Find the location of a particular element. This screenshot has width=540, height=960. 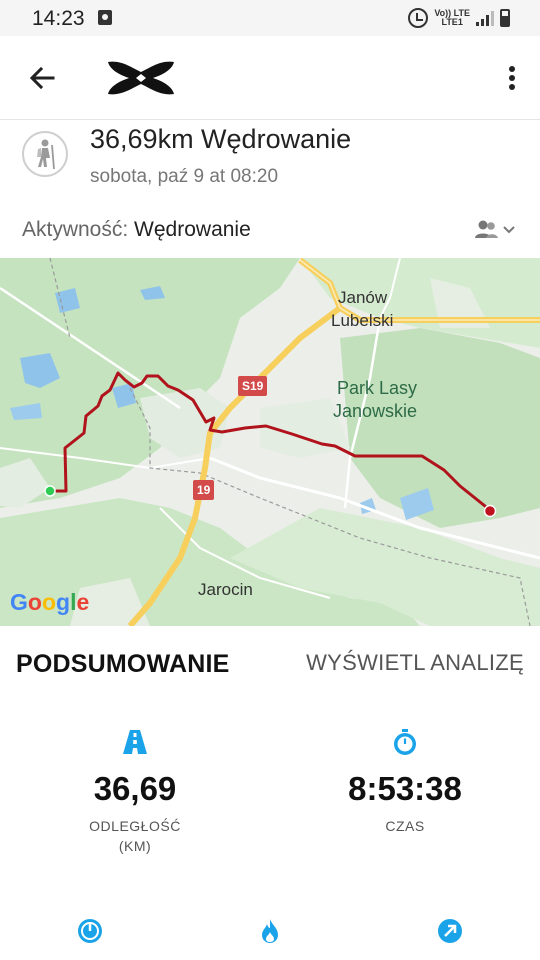

status-time: 14:23 is located at coordinates (58, 18).